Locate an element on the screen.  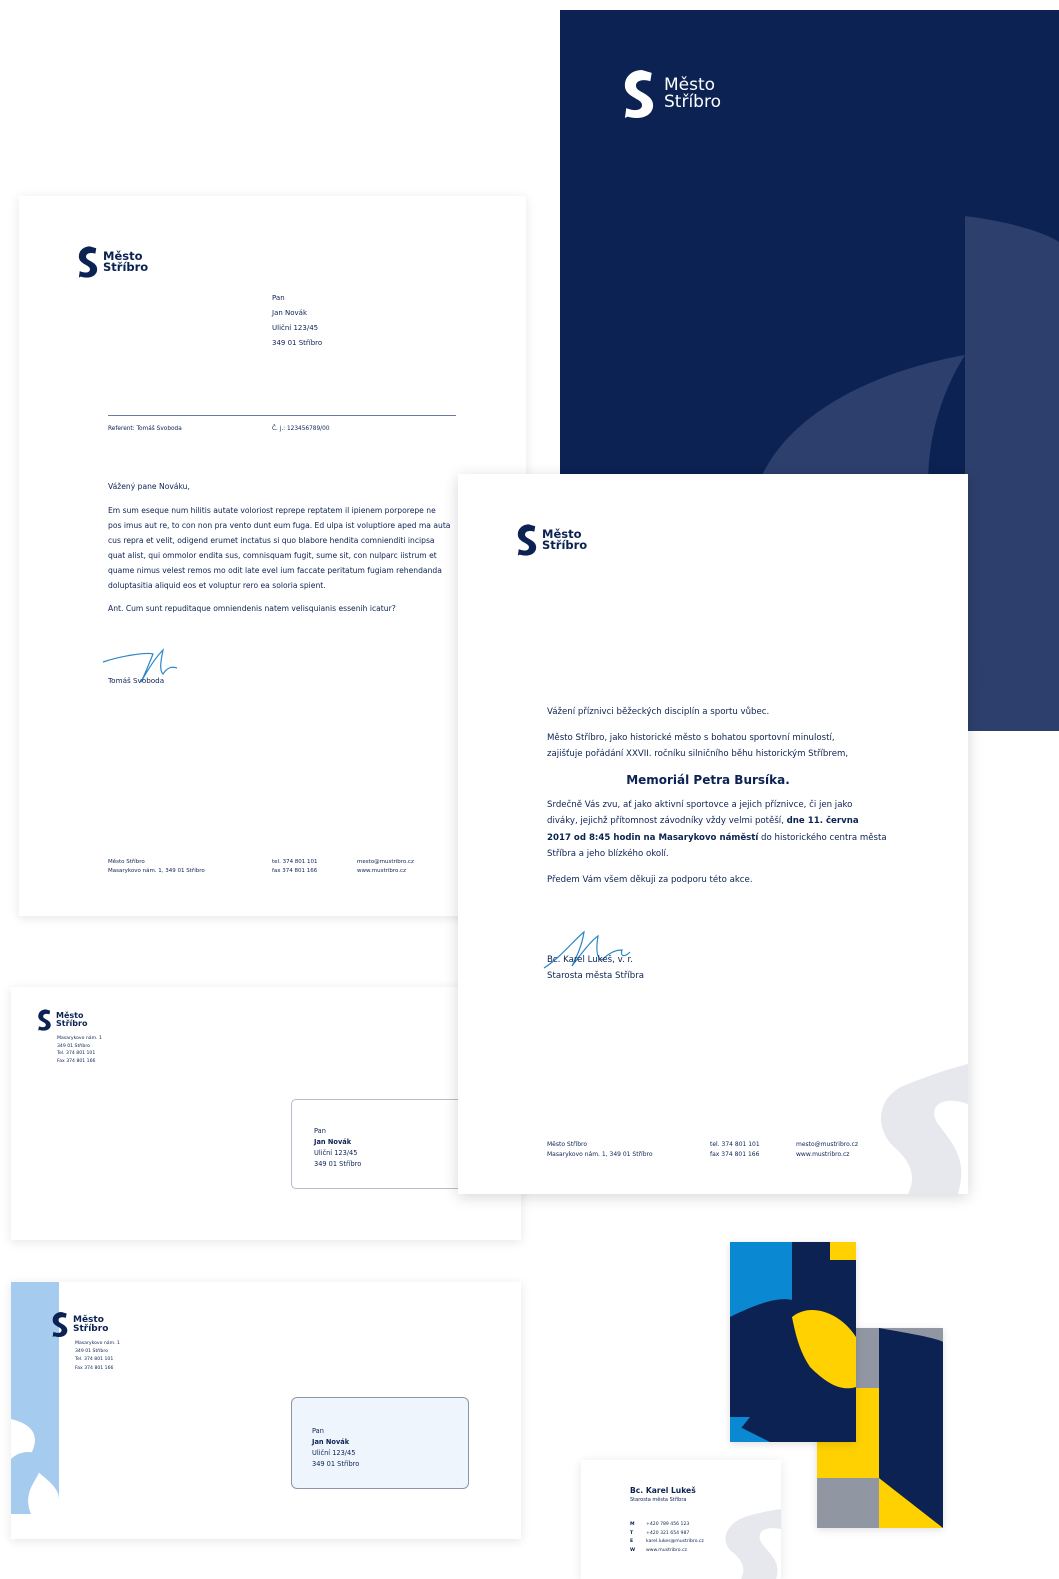
contact-value: karel.lukes@mustribro.cz is located at coordinates (675, 1542).